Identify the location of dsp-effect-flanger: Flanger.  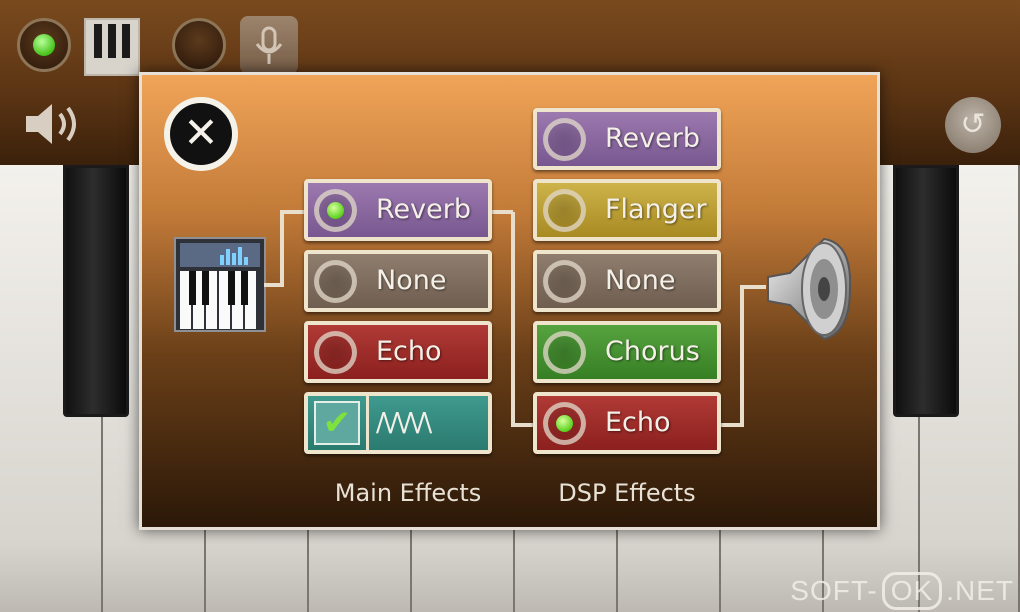
(627, 210).